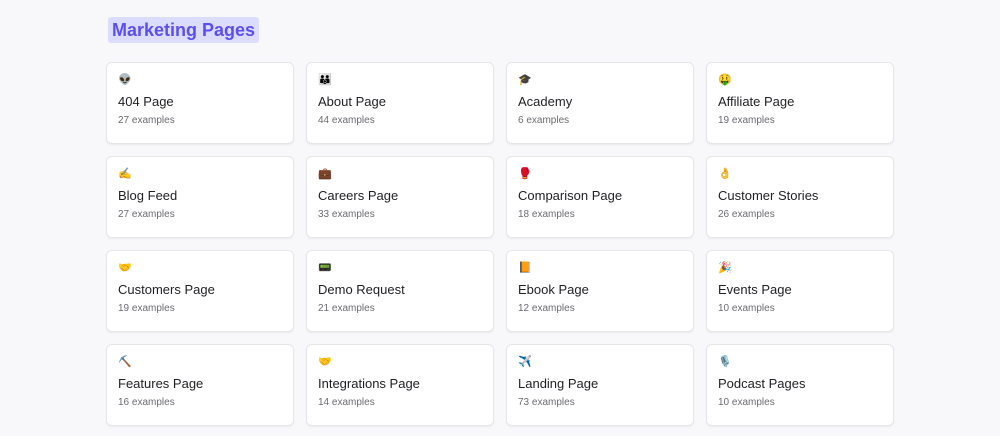 This screenshot has width=1000, height=436. I want to click on category-card: ✍️ Blog Feed 27 examples, so click(200, 197).